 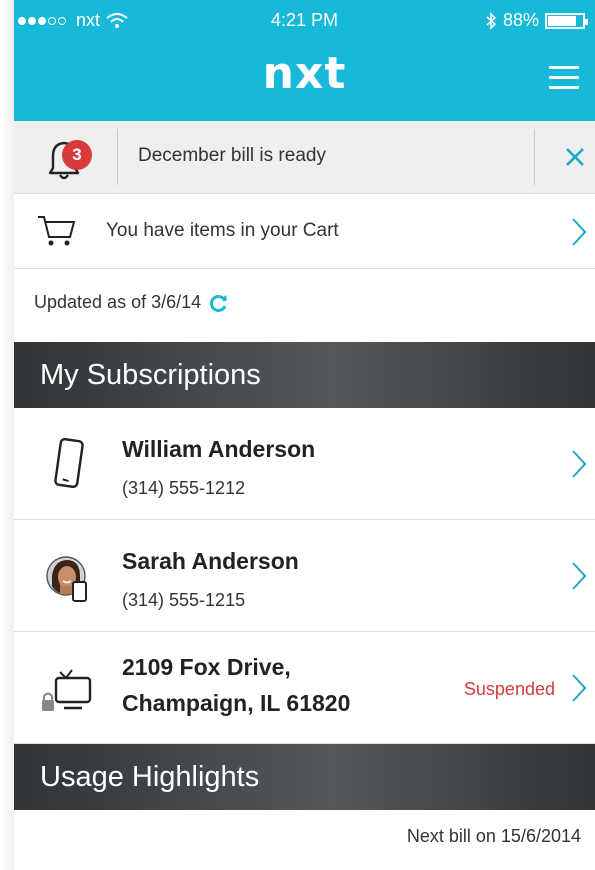 I want to click on notification-message: December bill is ready, so click(x=232, y=155).